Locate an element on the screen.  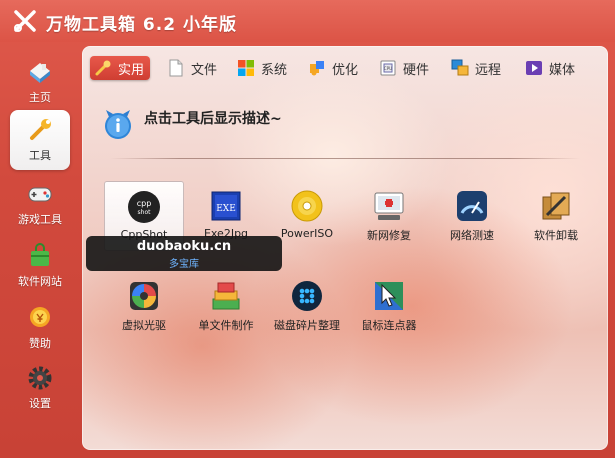
svg-text: shot is located at coordinates (145, 212).